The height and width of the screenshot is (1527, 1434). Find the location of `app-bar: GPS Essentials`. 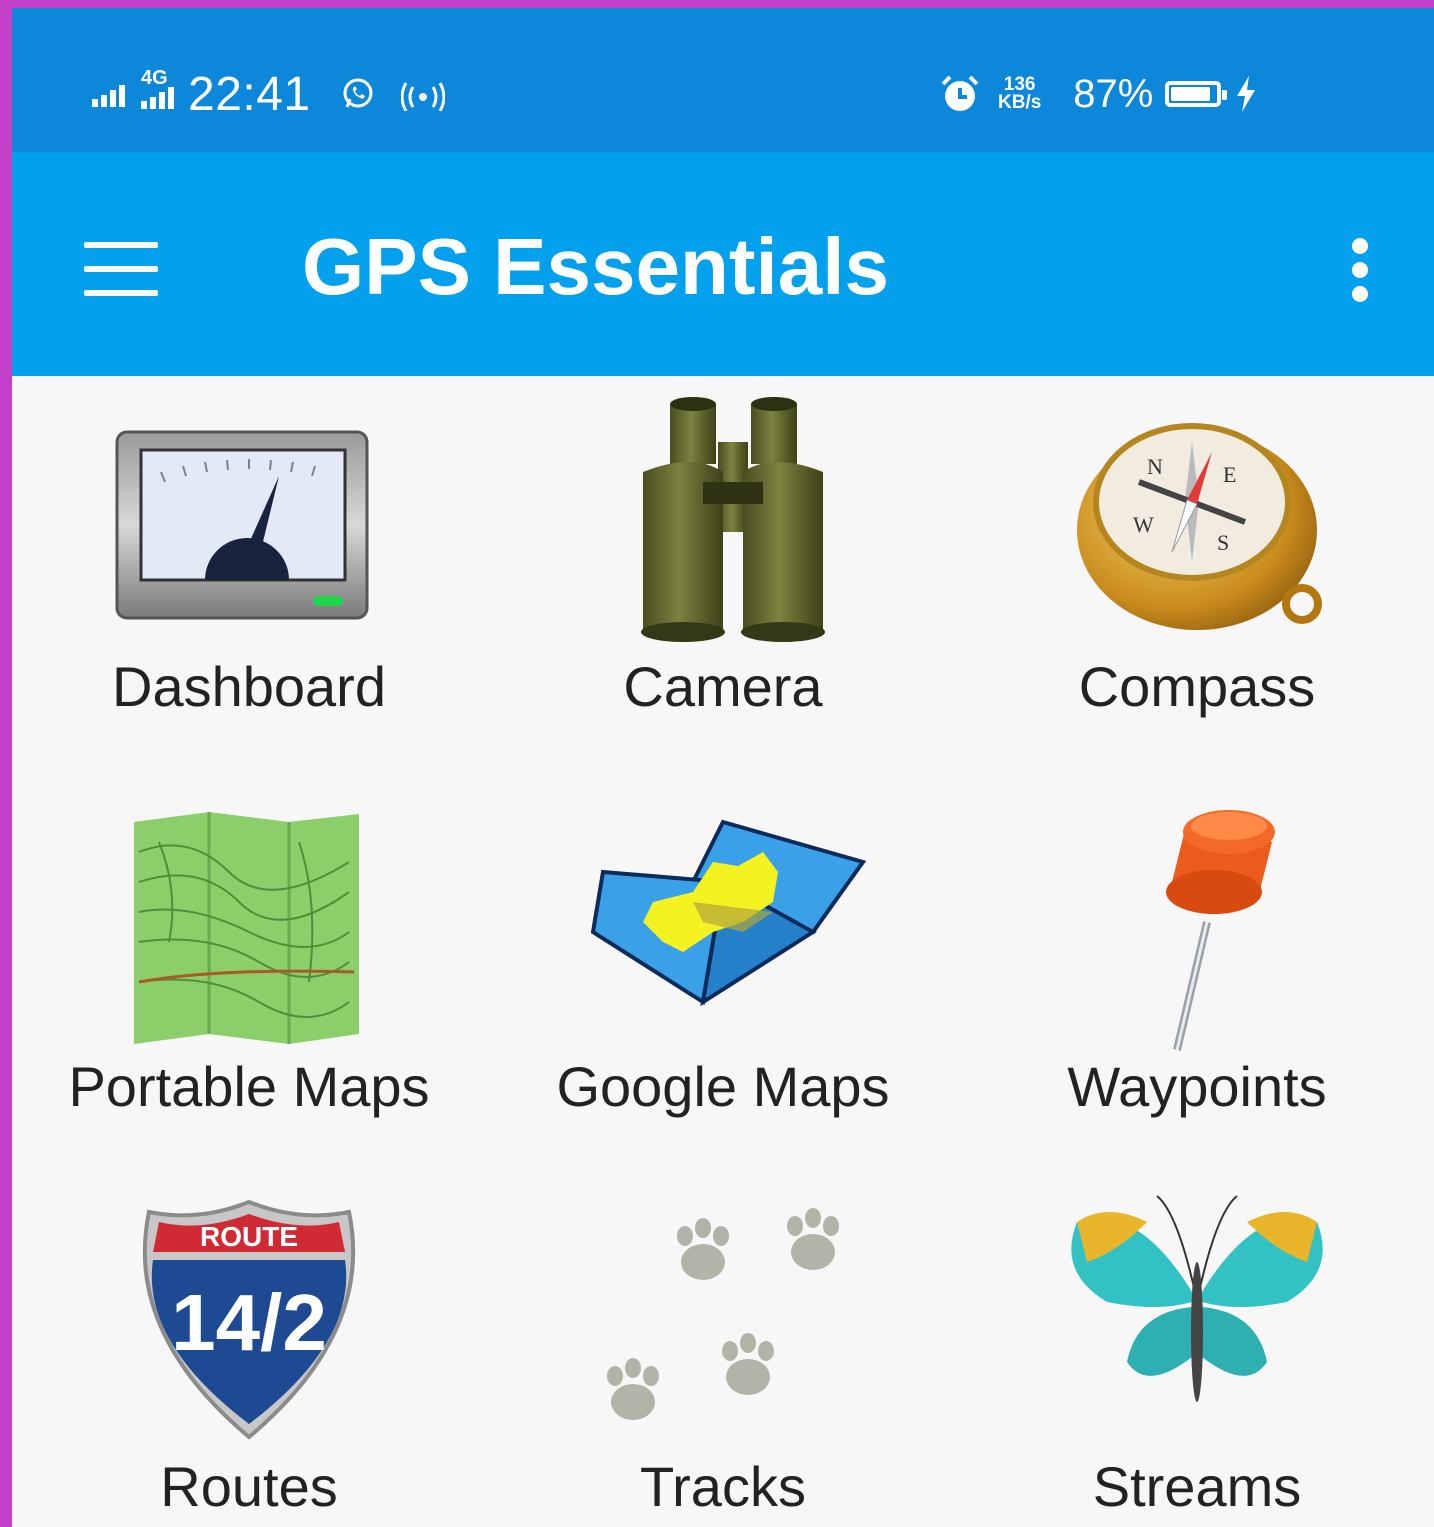

app-bar: GPS Essentials is located at coordinates (723, 264).